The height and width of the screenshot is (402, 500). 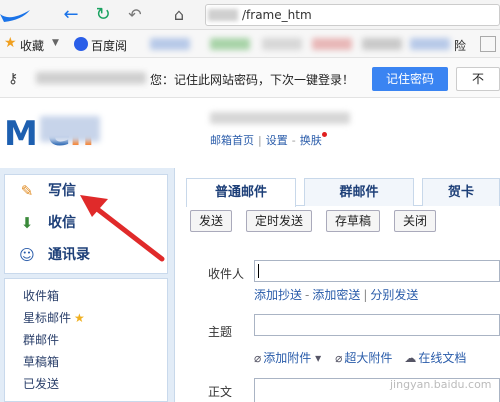 What do you see at coordinates (70, 129) in the screenshot?
I see `header-redacted` at bounding box center [70, 129].